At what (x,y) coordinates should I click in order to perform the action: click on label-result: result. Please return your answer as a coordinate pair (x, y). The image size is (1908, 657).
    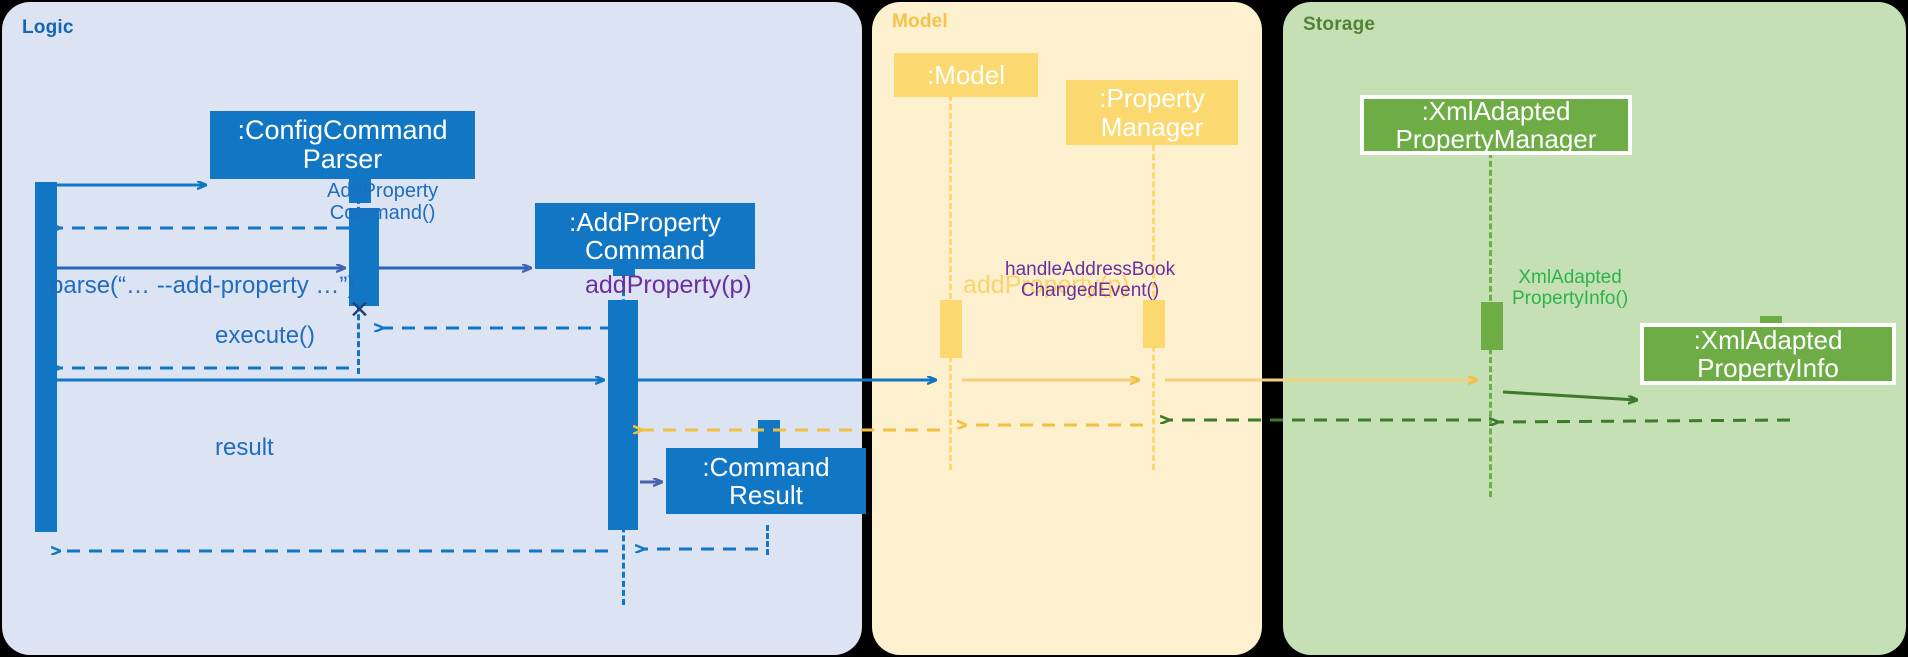
    Looking at the image, I should click on (244, 447).